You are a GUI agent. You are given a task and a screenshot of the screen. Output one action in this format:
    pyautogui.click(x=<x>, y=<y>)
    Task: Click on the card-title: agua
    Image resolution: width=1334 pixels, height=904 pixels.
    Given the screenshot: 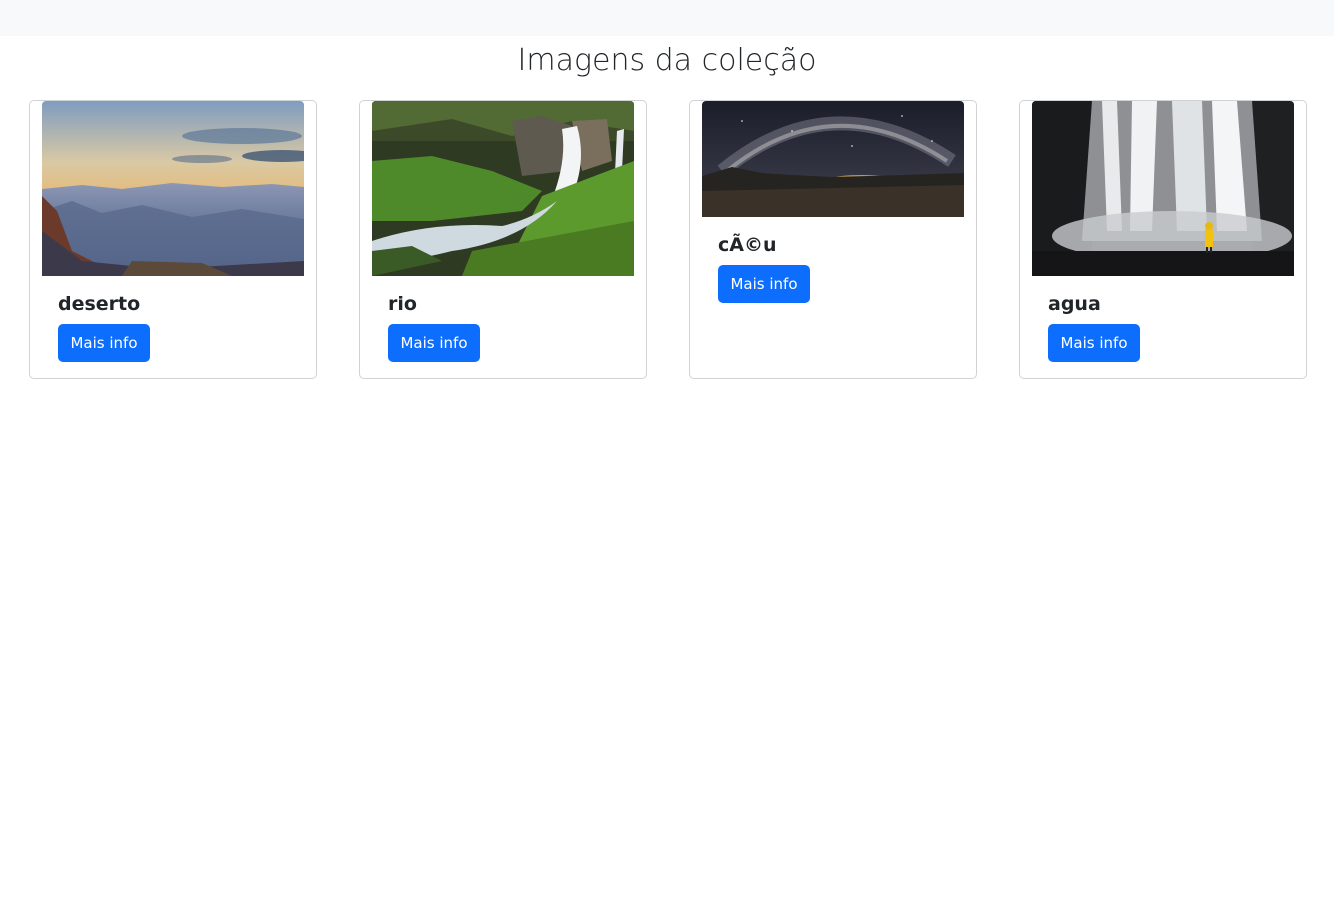 What is the action you would take?
    pyautogui.click(x=1074, y=304)
    